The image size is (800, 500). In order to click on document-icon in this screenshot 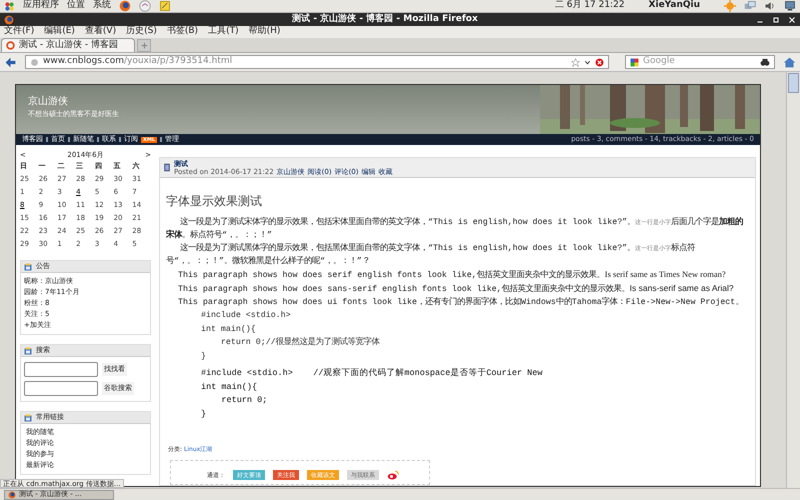, I will do `click(167, 167)`.